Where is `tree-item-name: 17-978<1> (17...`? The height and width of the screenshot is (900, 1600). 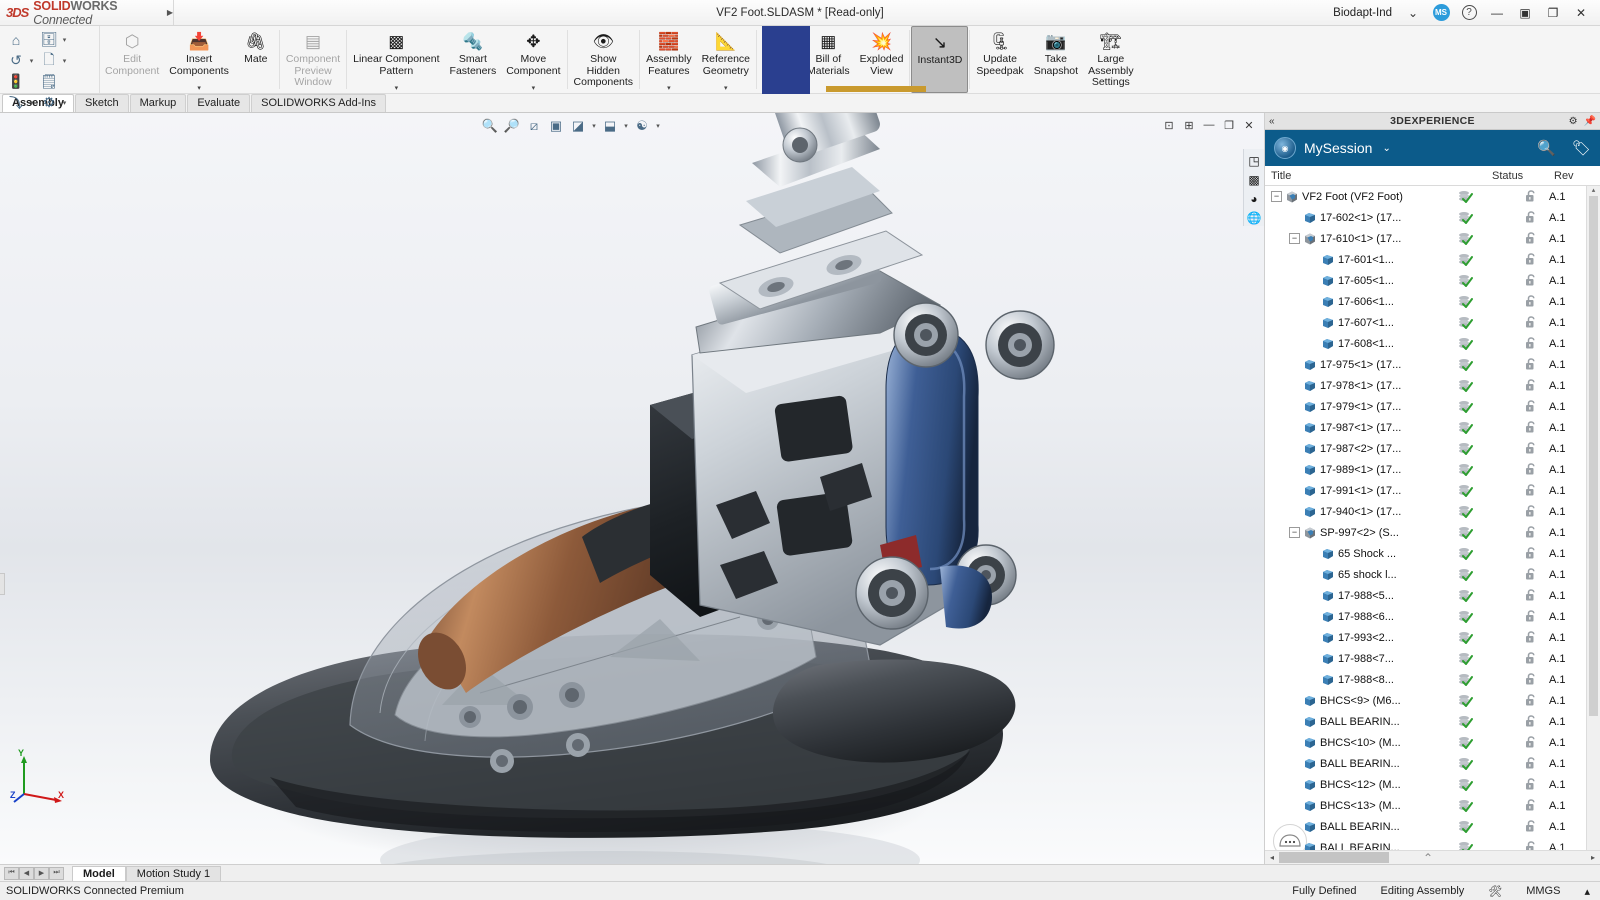 tree-item-name: 17-978<1> (17... is located at coordinates (1359, 386).